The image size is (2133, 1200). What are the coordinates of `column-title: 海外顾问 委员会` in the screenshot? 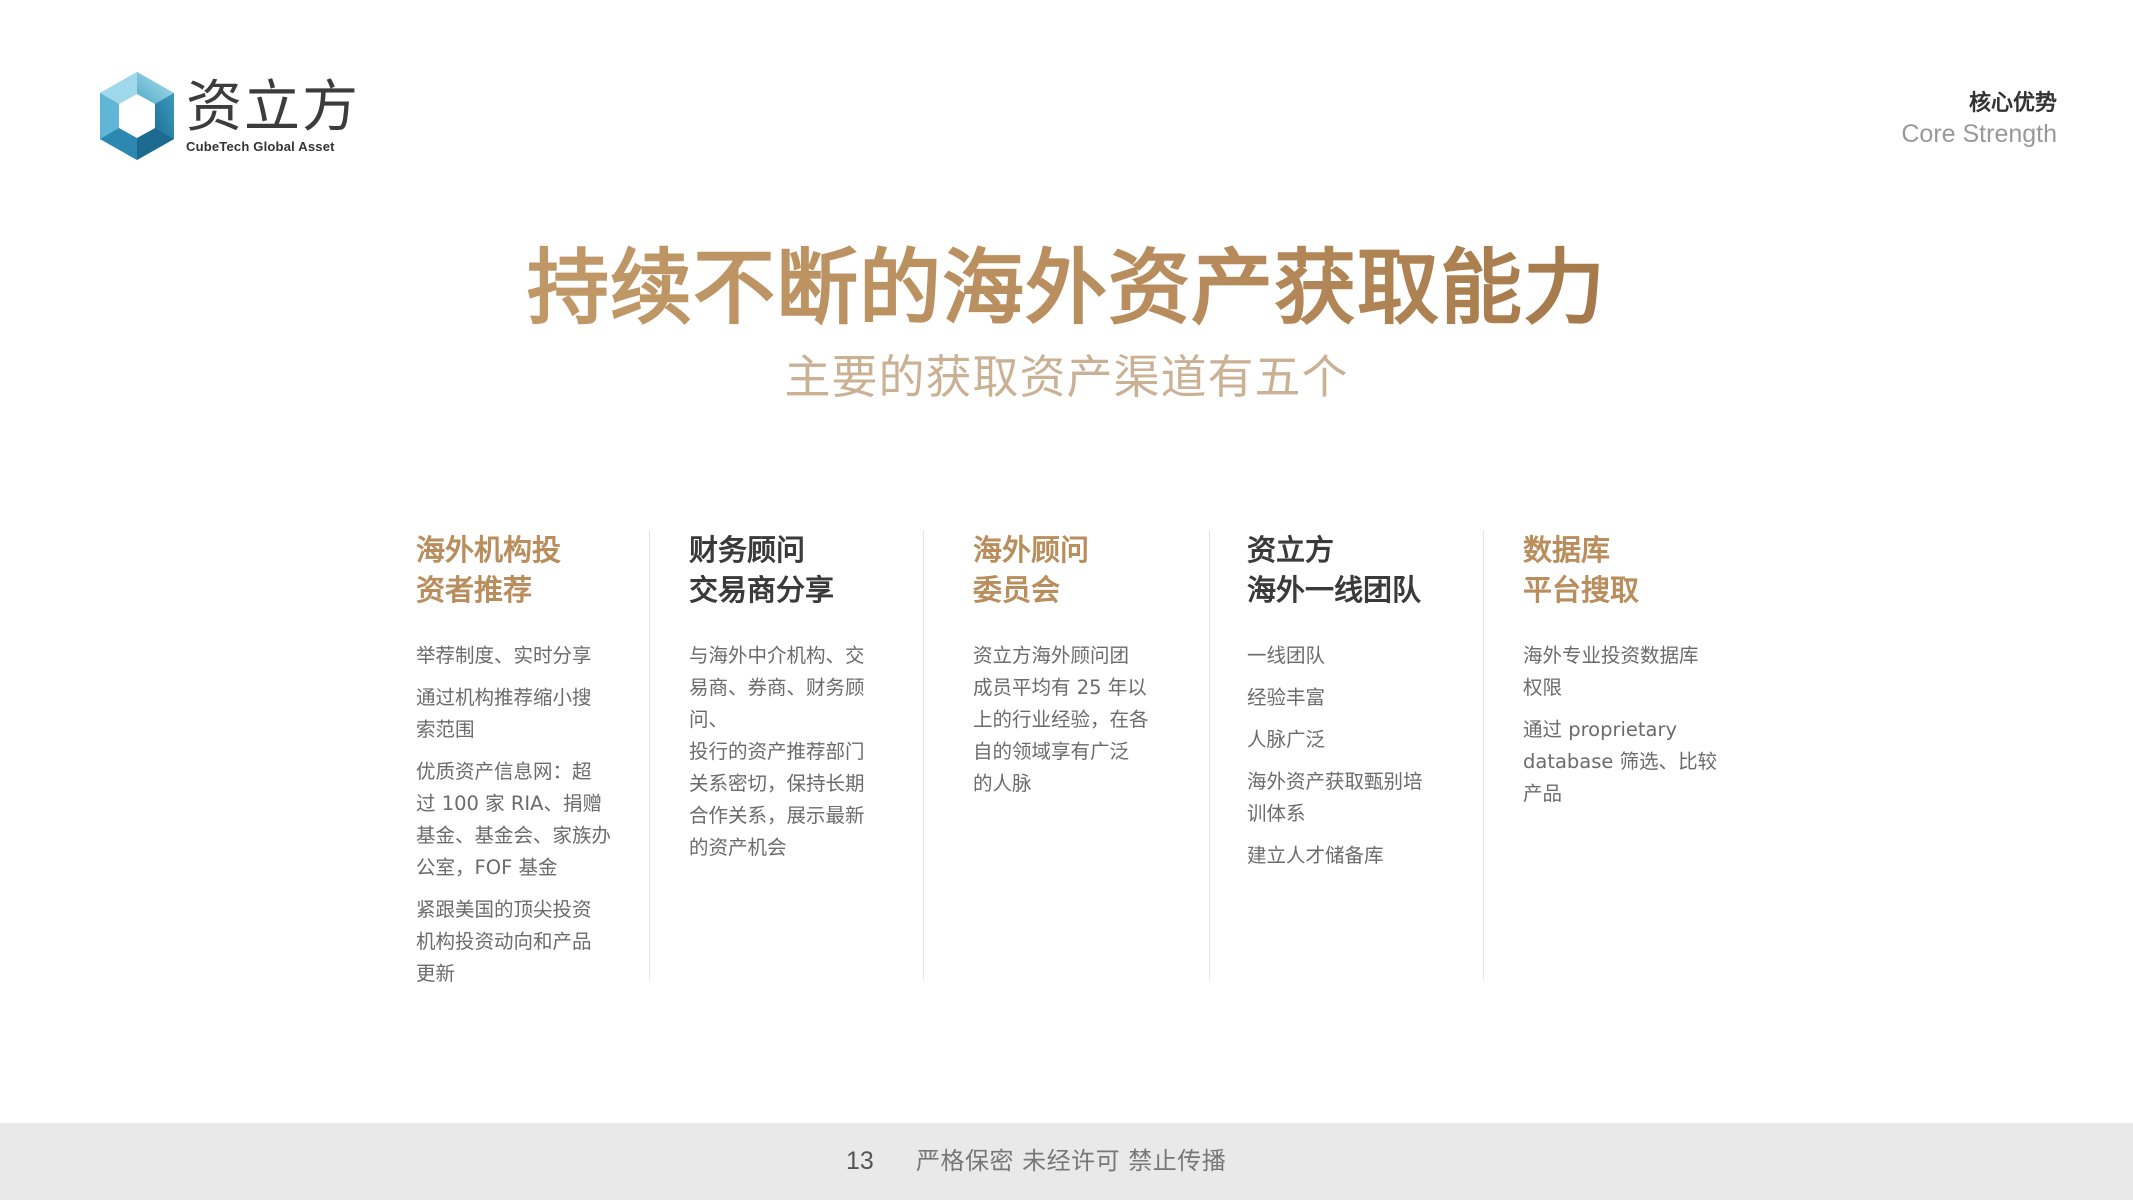 It's located at (1031, 570).